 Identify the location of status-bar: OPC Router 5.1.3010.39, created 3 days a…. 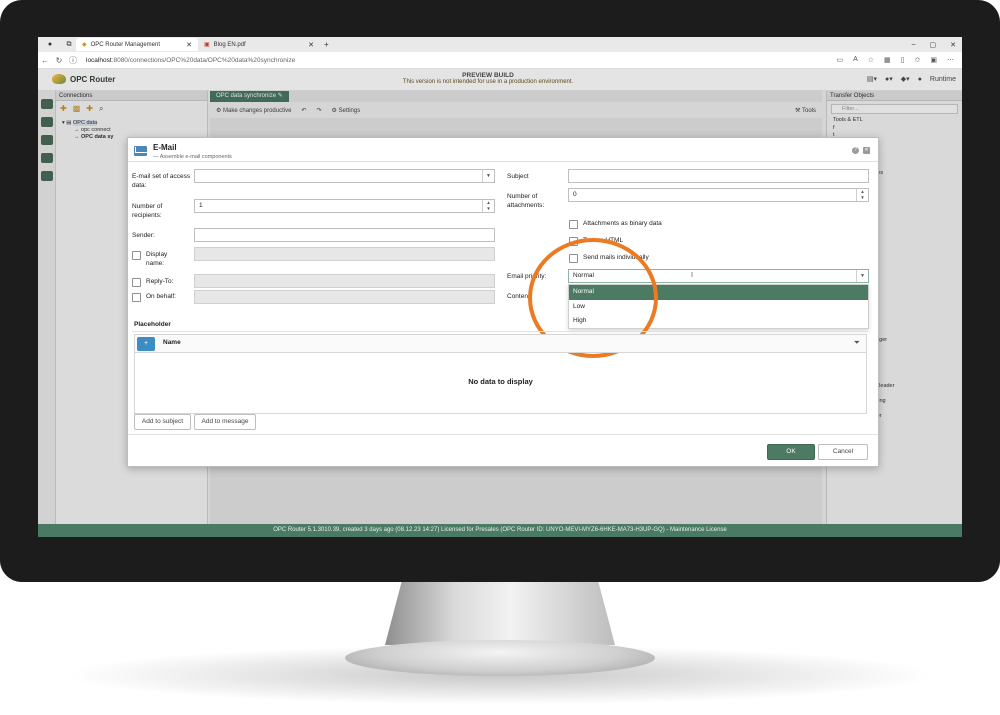
(500, 530).